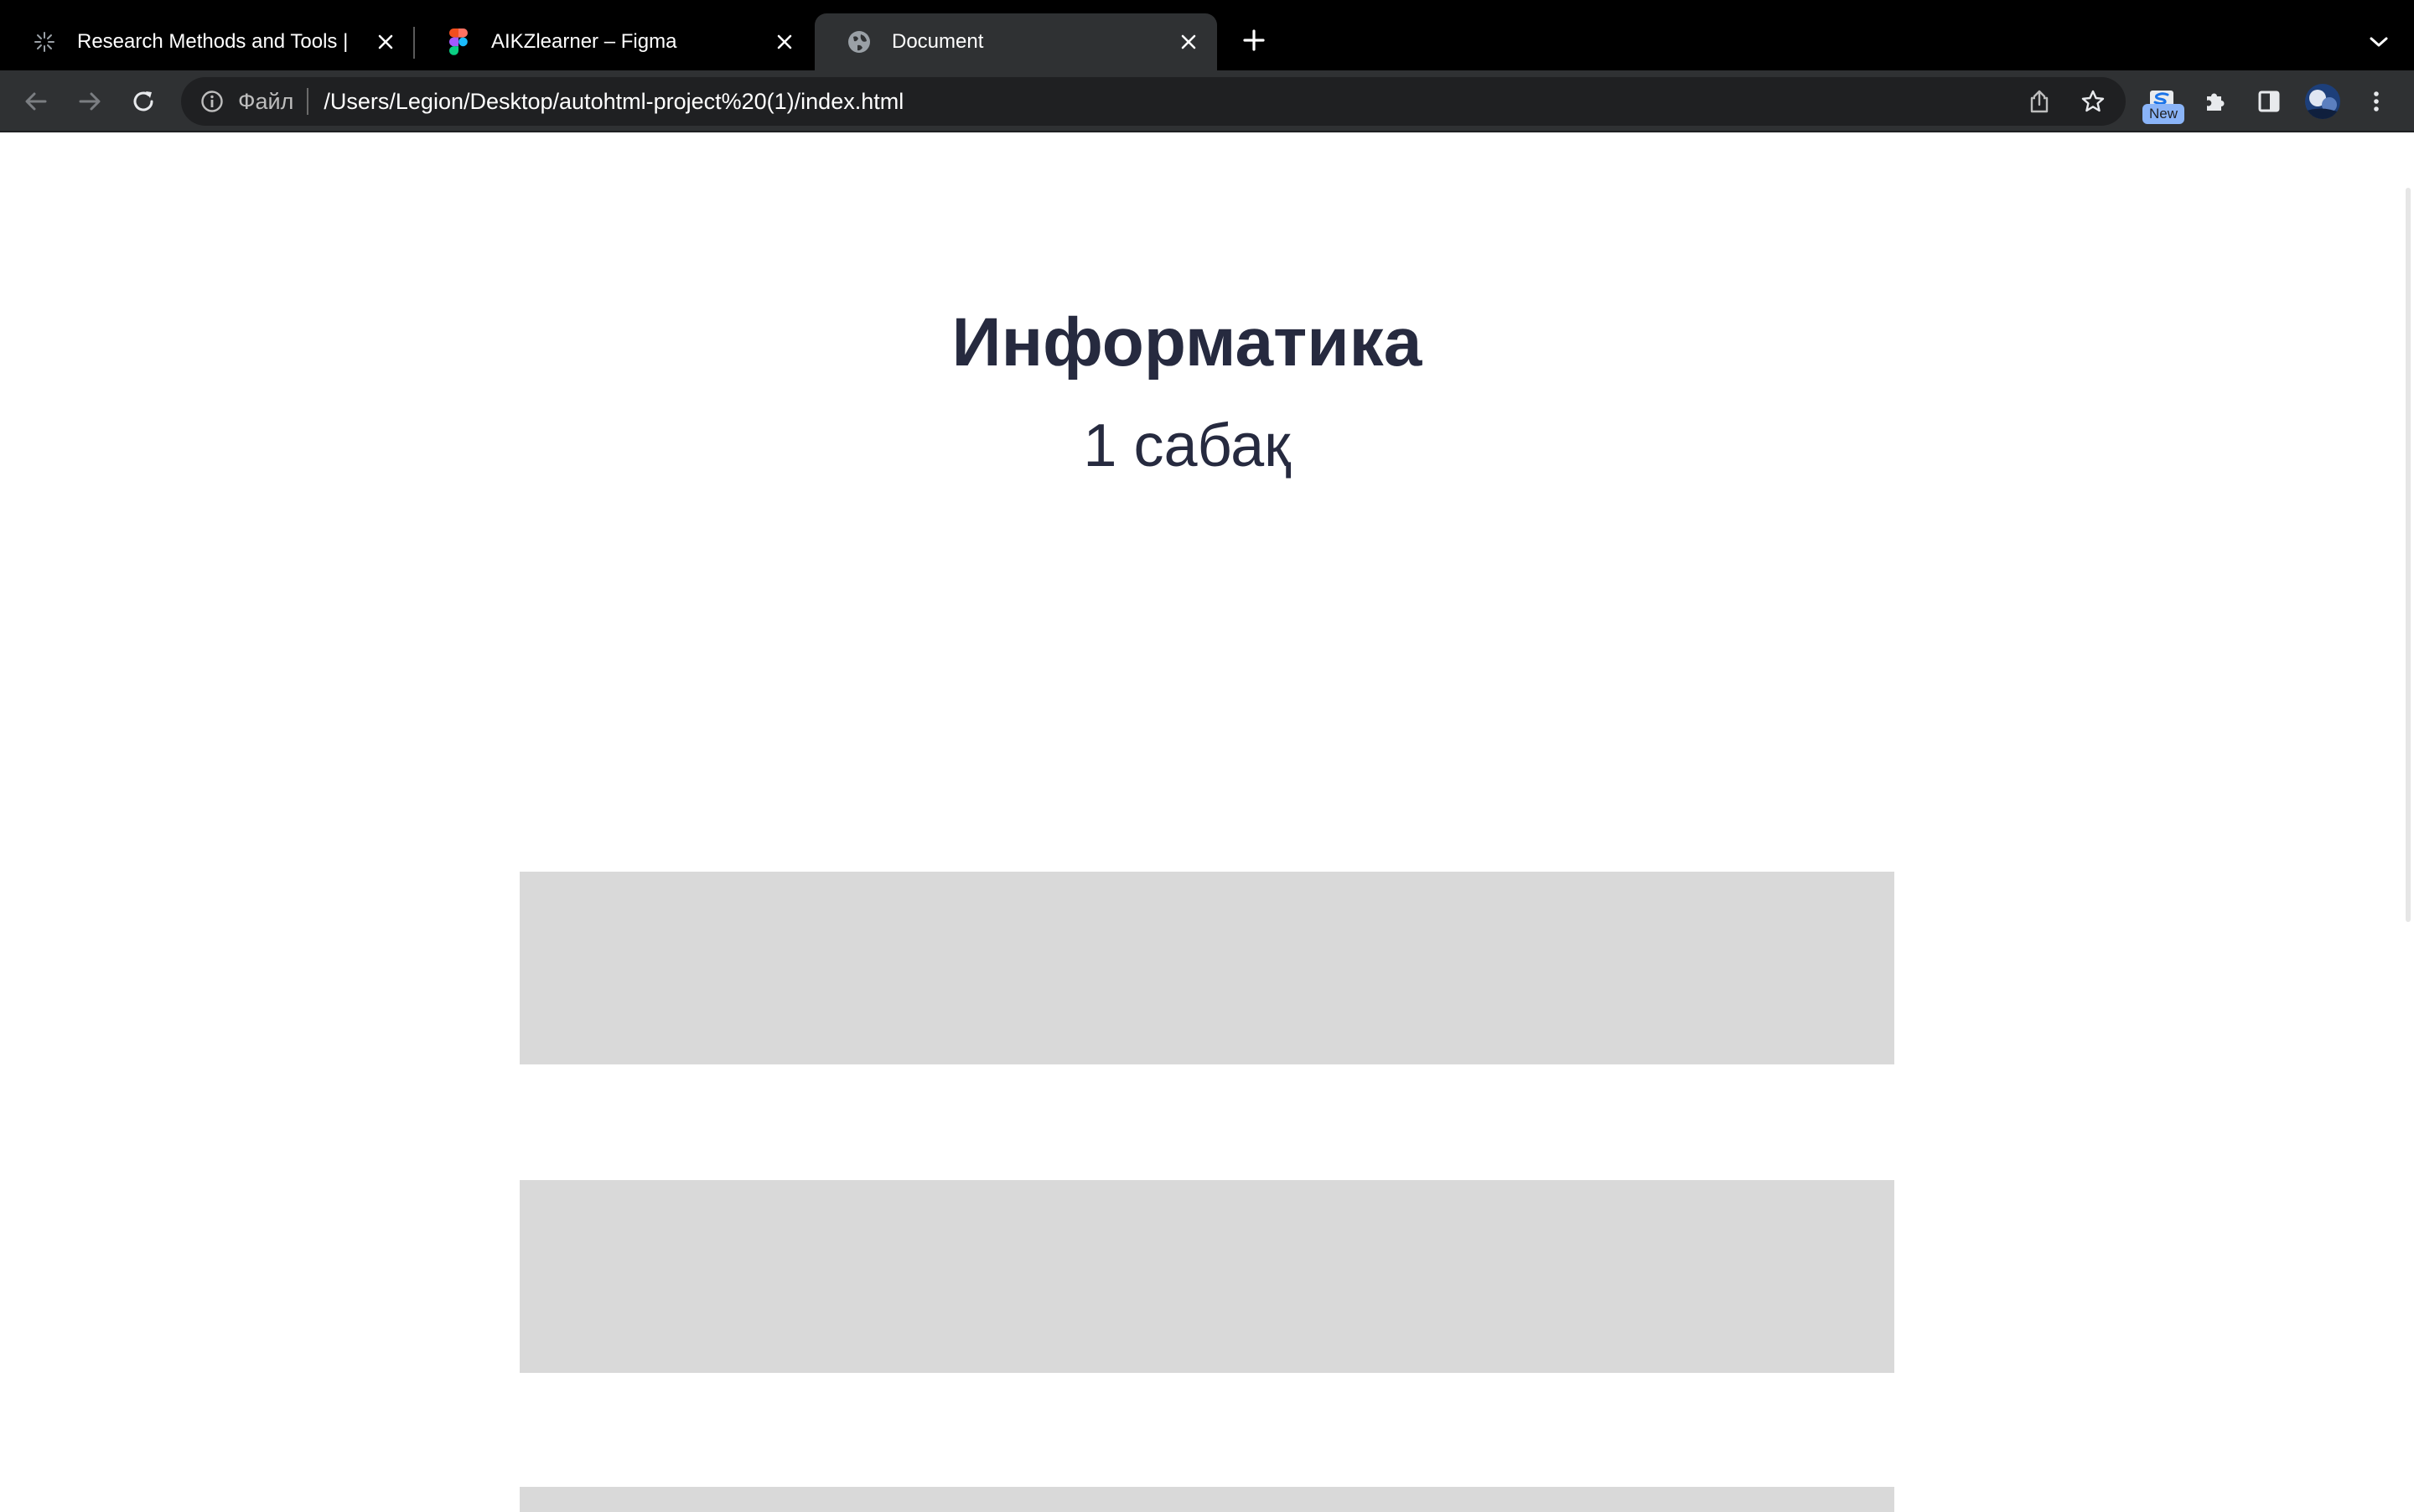  Describe the element at coordinates (90, 101) in the screenshot. I see `forward-arrow-icon` at that location.